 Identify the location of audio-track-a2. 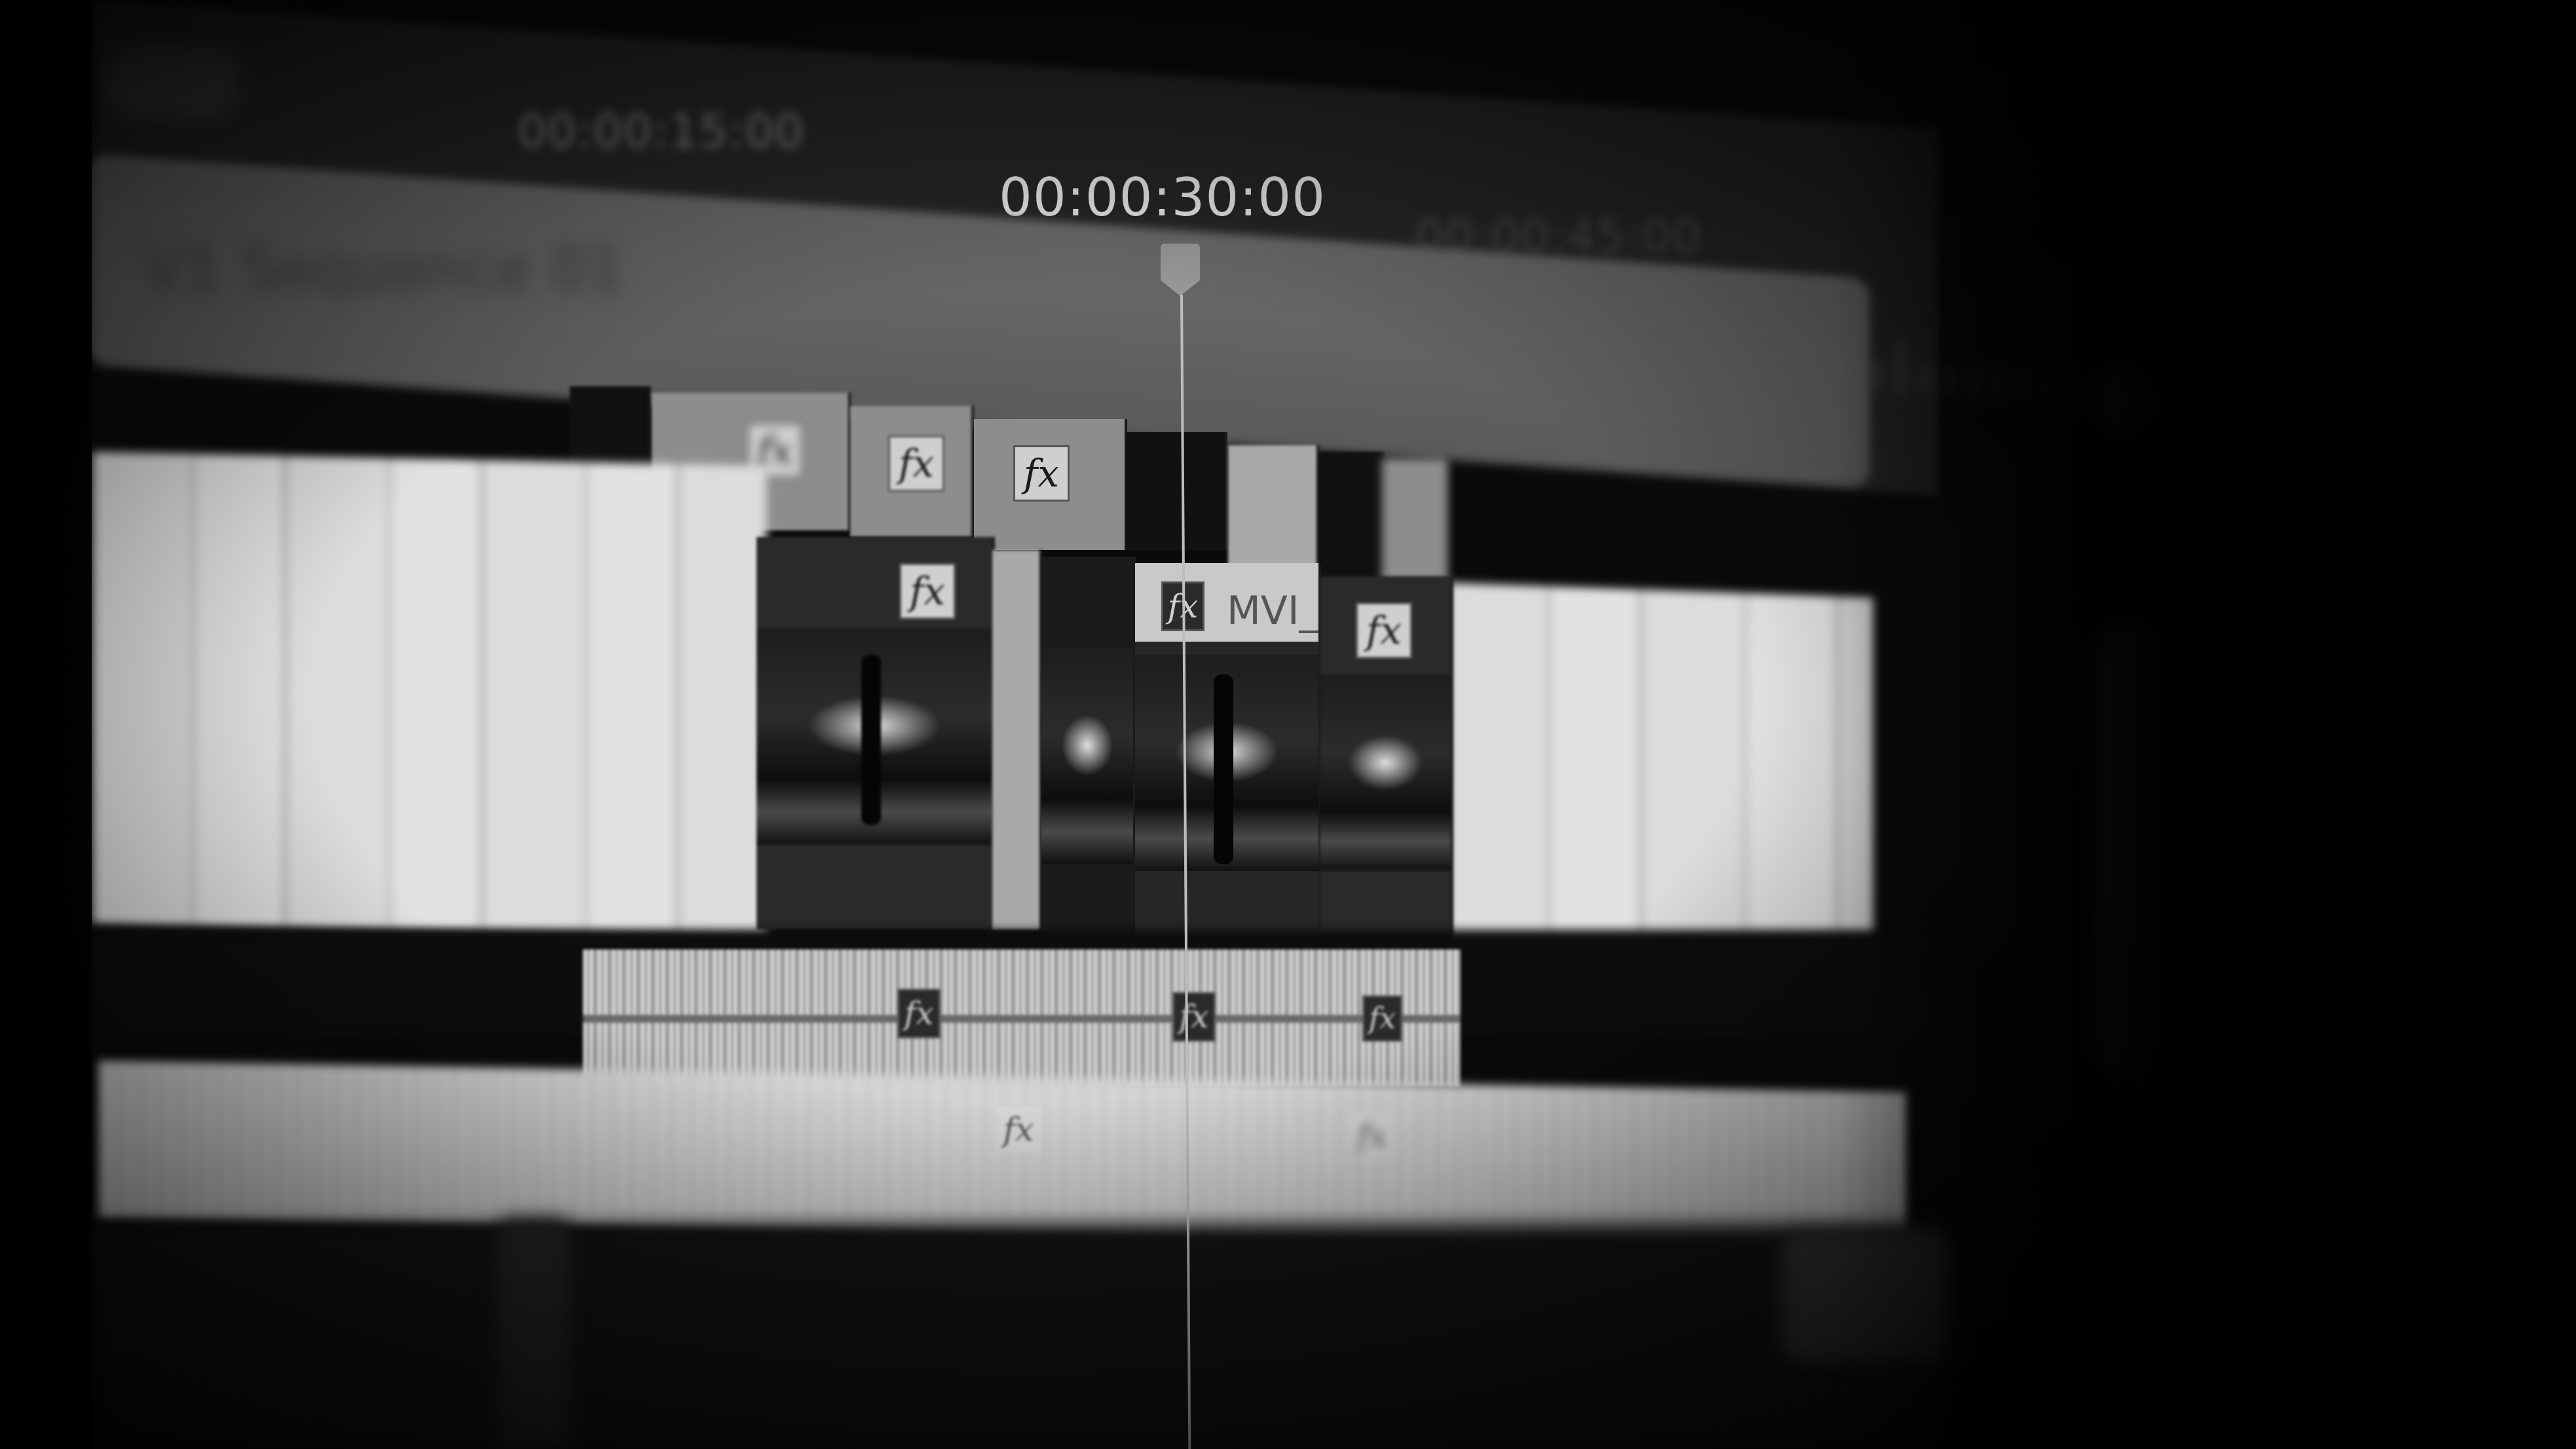
(1002, 1156).